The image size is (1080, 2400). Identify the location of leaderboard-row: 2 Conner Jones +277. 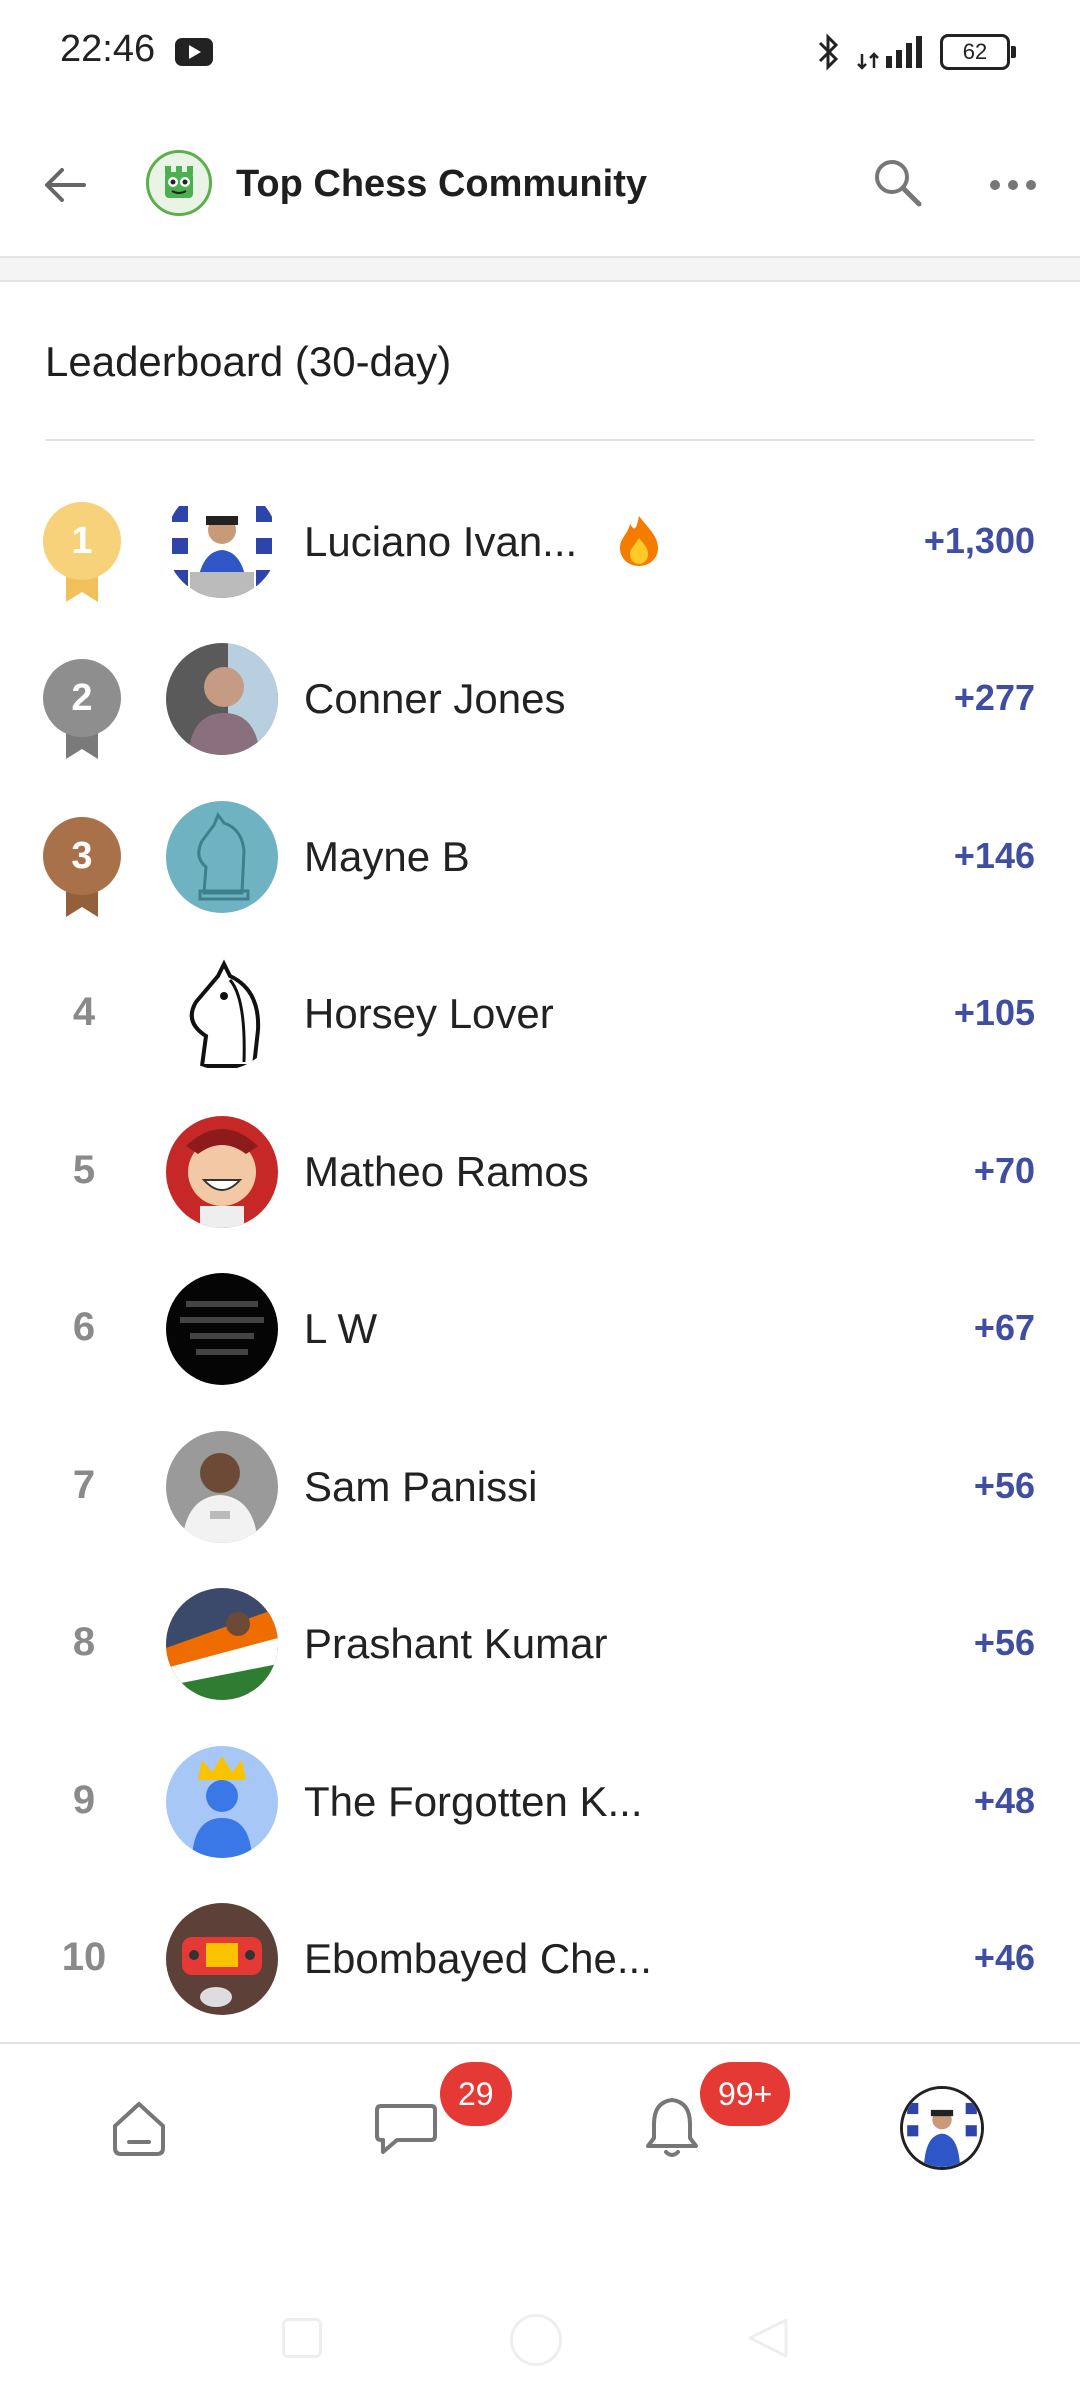
(540, 700).